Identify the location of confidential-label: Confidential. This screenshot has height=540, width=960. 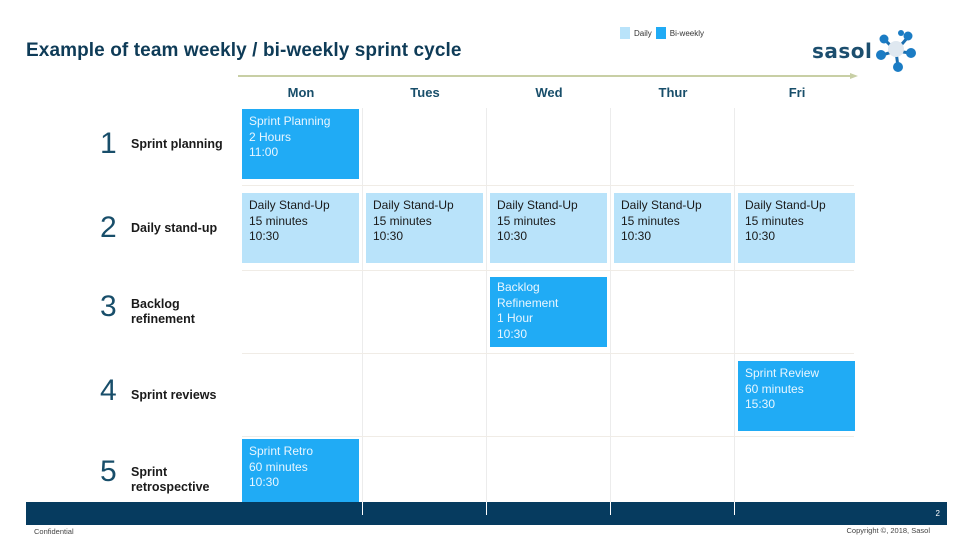
(54, 531).